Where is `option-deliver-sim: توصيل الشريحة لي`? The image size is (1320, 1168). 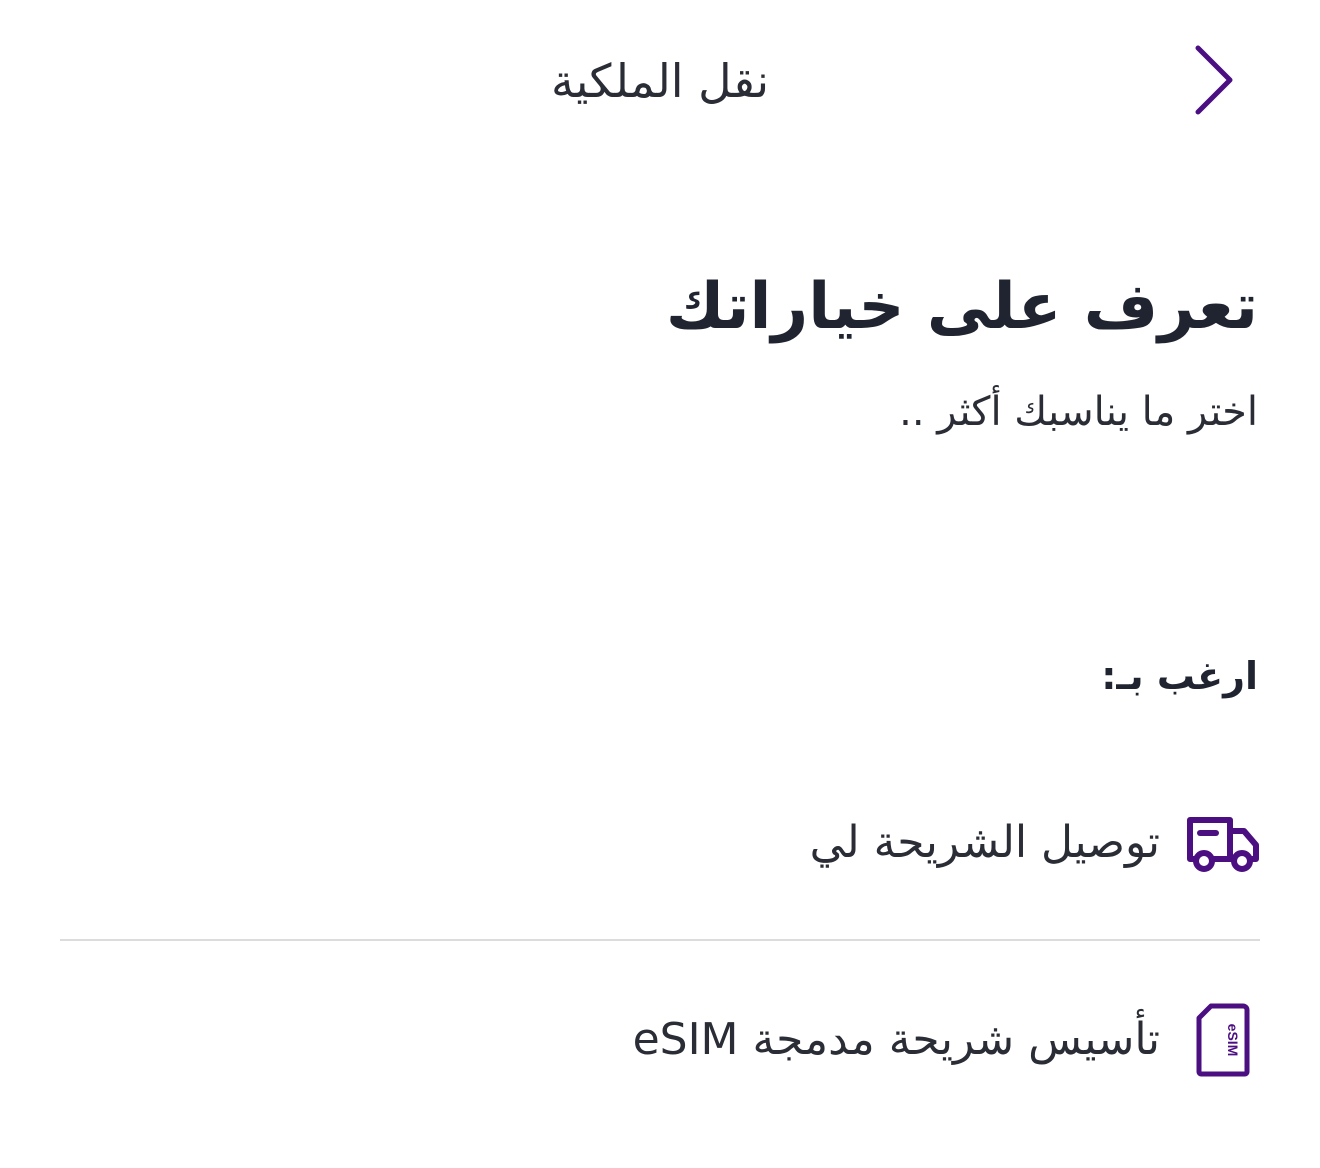 option-deliver-sim: توصيل الشريحة لي is located at coordinates (660, 843).